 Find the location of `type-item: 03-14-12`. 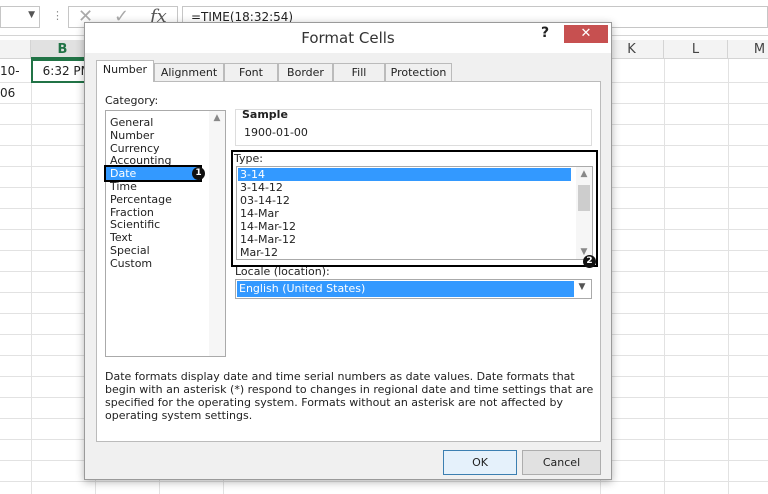

type-item: 03-14-12 is located at coordinates (265, 200).